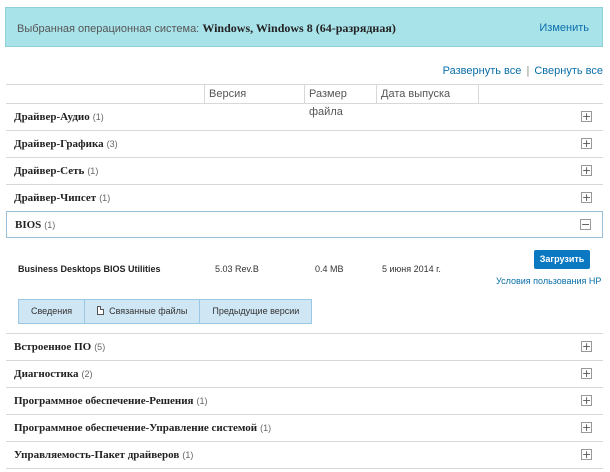  What do you see at coordinates (89, 269) in the screenshot?
I see `file-name: Business Desktops BIOS Utilities` at bounding box center [89, 269].